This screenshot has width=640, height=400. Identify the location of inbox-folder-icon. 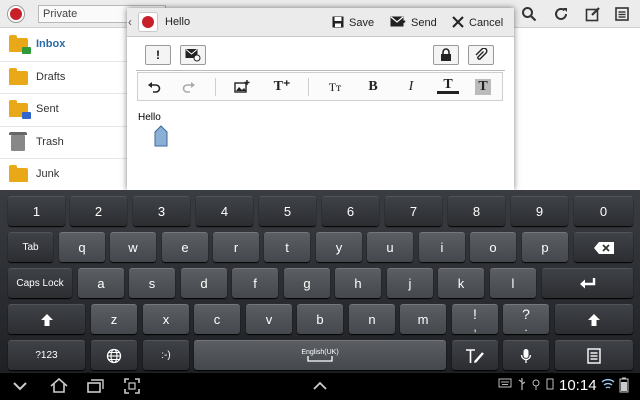
(20, 44).